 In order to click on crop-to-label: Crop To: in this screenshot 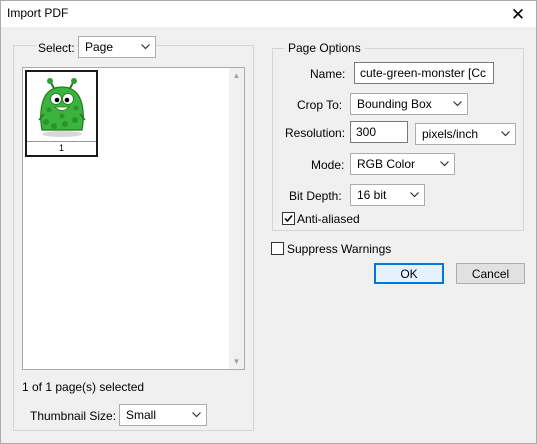, I will do `click(320, 105)`.